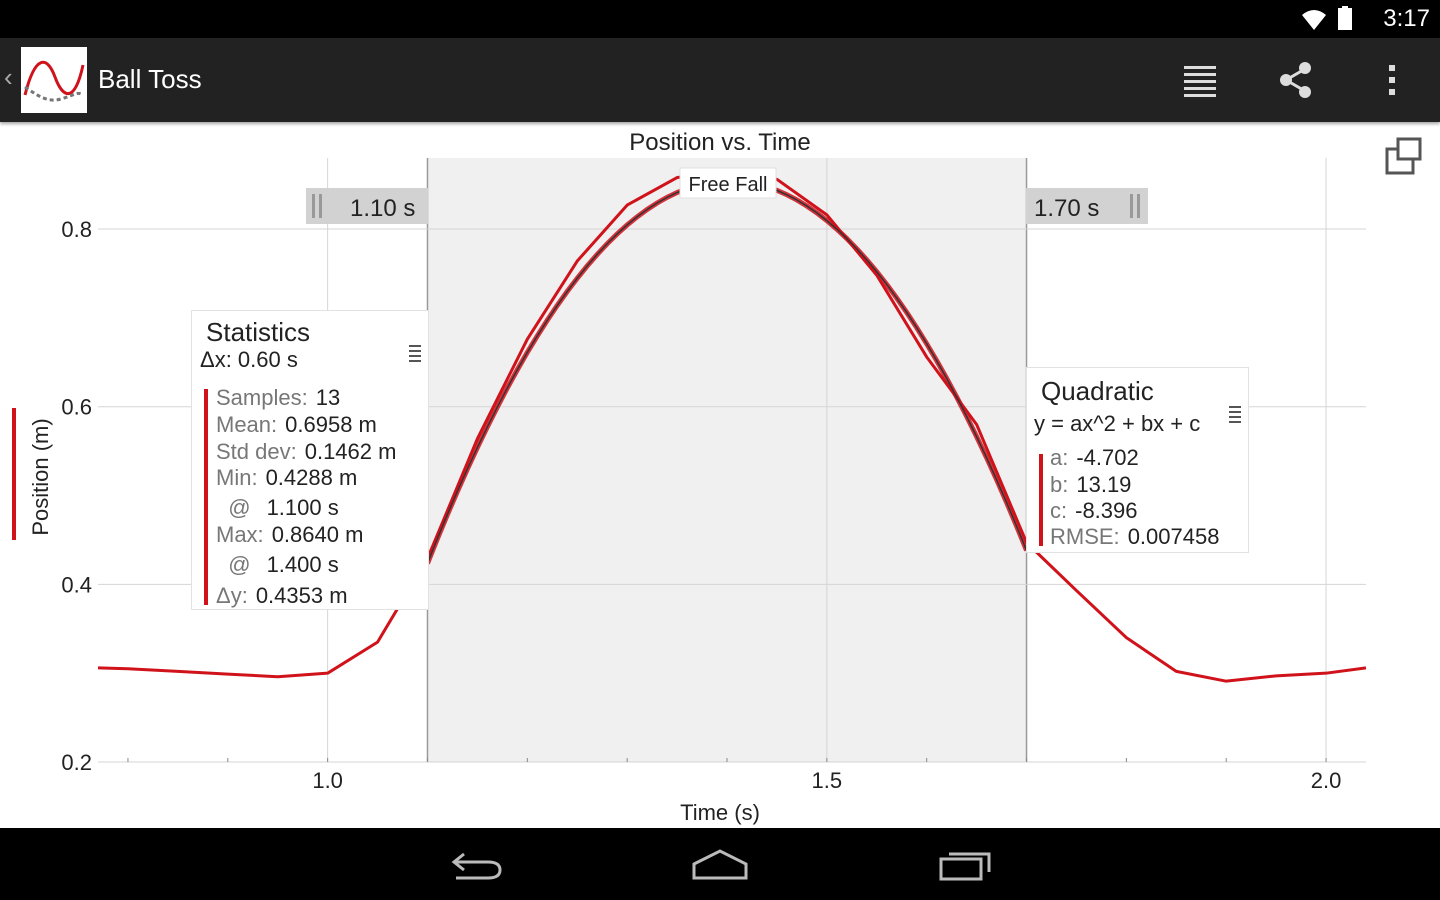 The height and width of the screenshot is (900, 1440). I want to click on app-title: Ball Toss, so click(150, 79).